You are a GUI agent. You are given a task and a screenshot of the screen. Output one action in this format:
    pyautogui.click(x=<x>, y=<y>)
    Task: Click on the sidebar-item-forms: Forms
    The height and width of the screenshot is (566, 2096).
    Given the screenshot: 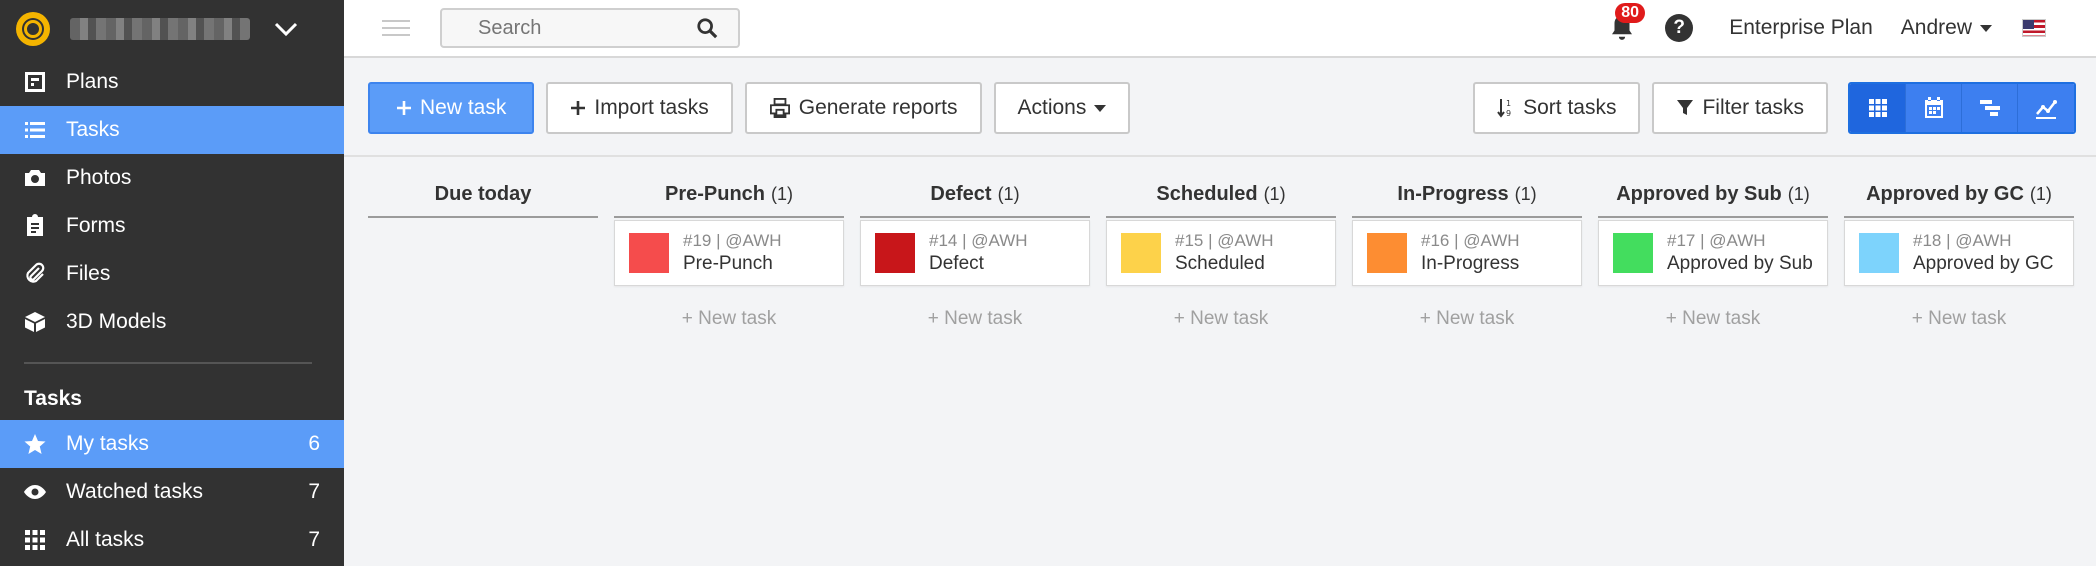 What is the action you would take?
    pyautogui.click(x=172, y=226)
    